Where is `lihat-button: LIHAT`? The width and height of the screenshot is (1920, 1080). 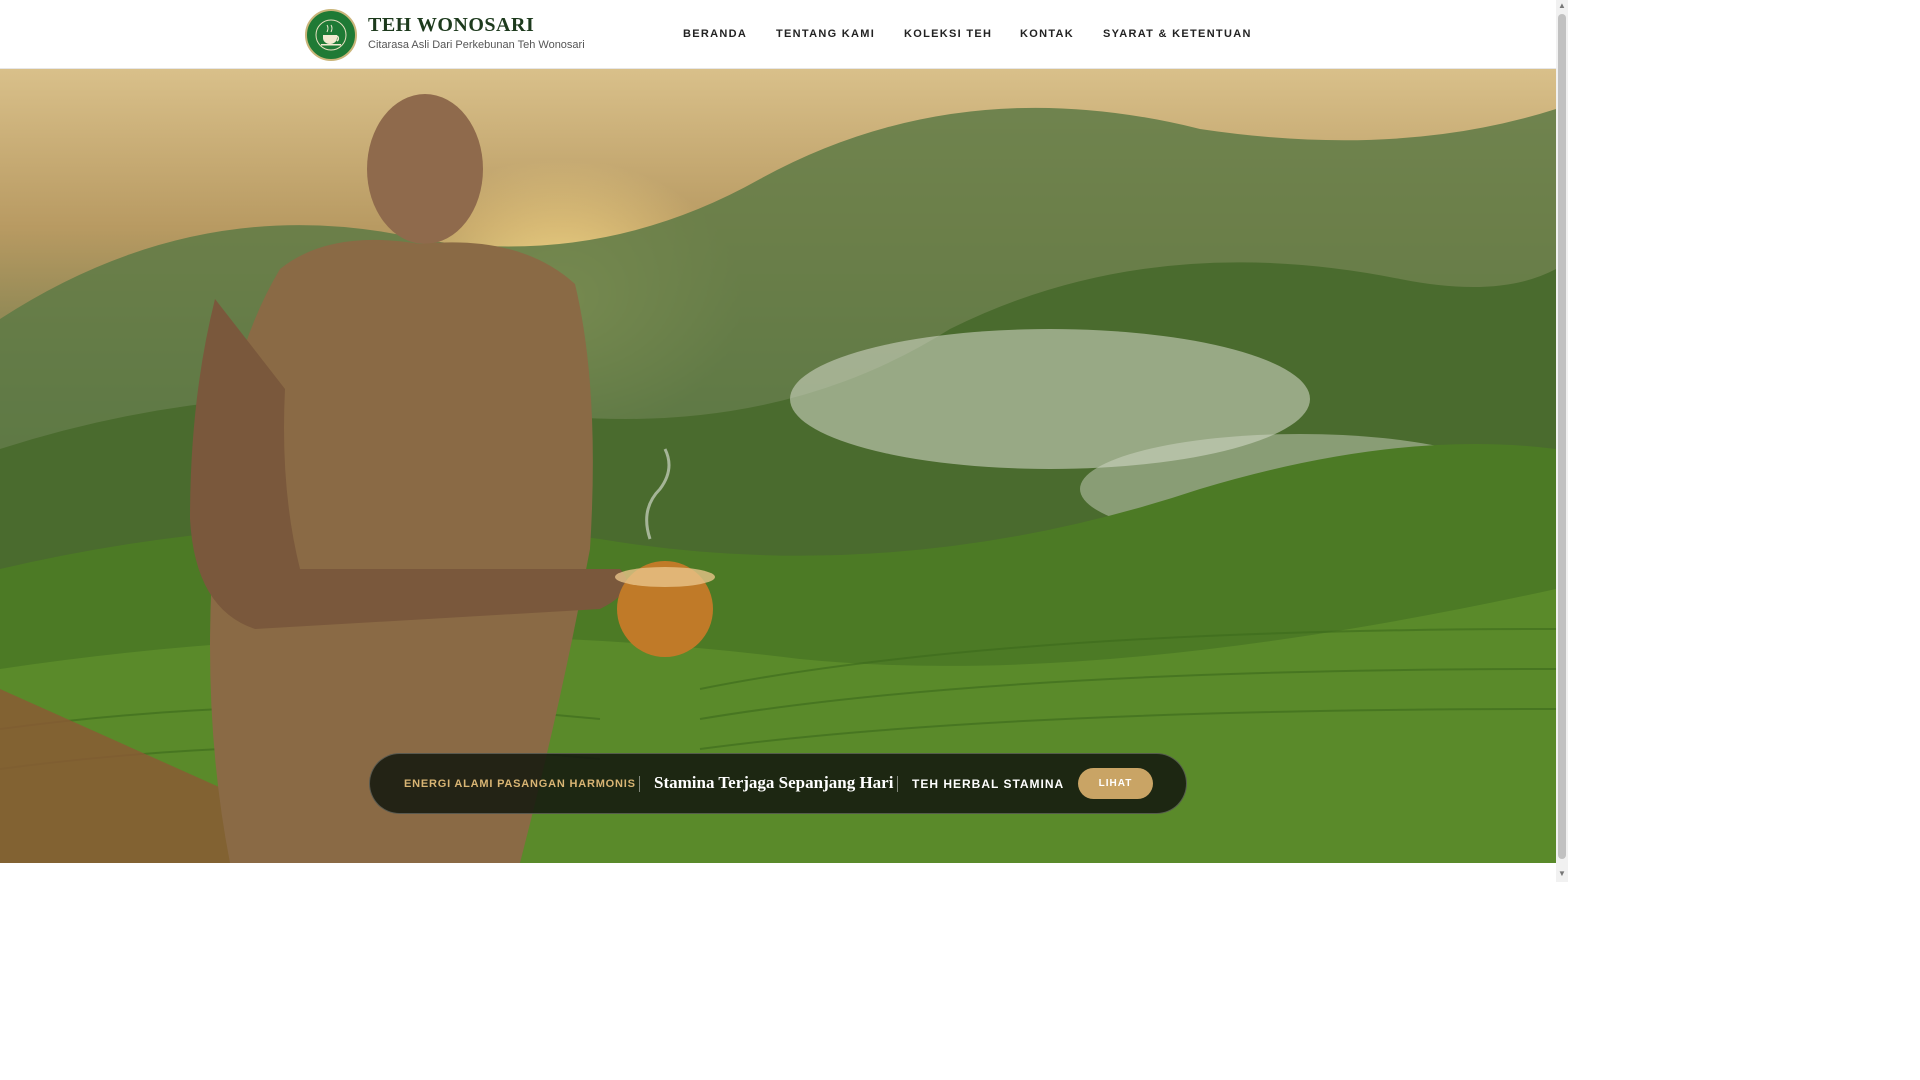
lihat-button: LIHAT is located at coordinates (1115, 783).